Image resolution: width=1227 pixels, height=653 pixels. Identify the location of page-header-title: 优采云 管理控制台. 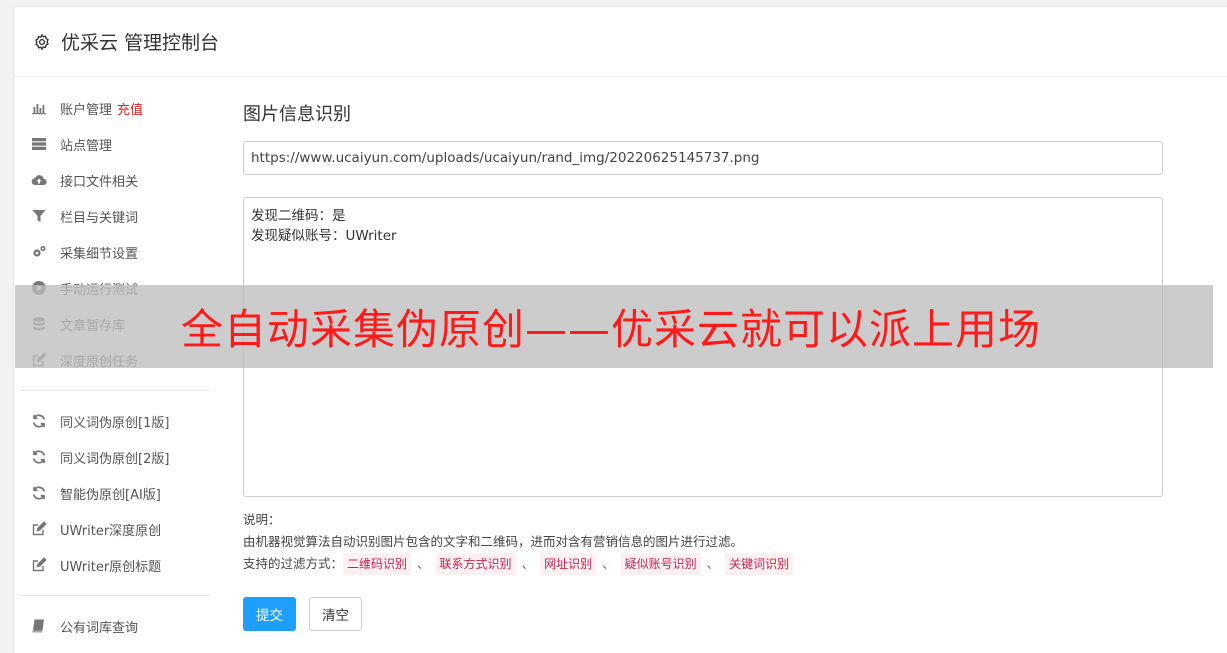
(140, 43).